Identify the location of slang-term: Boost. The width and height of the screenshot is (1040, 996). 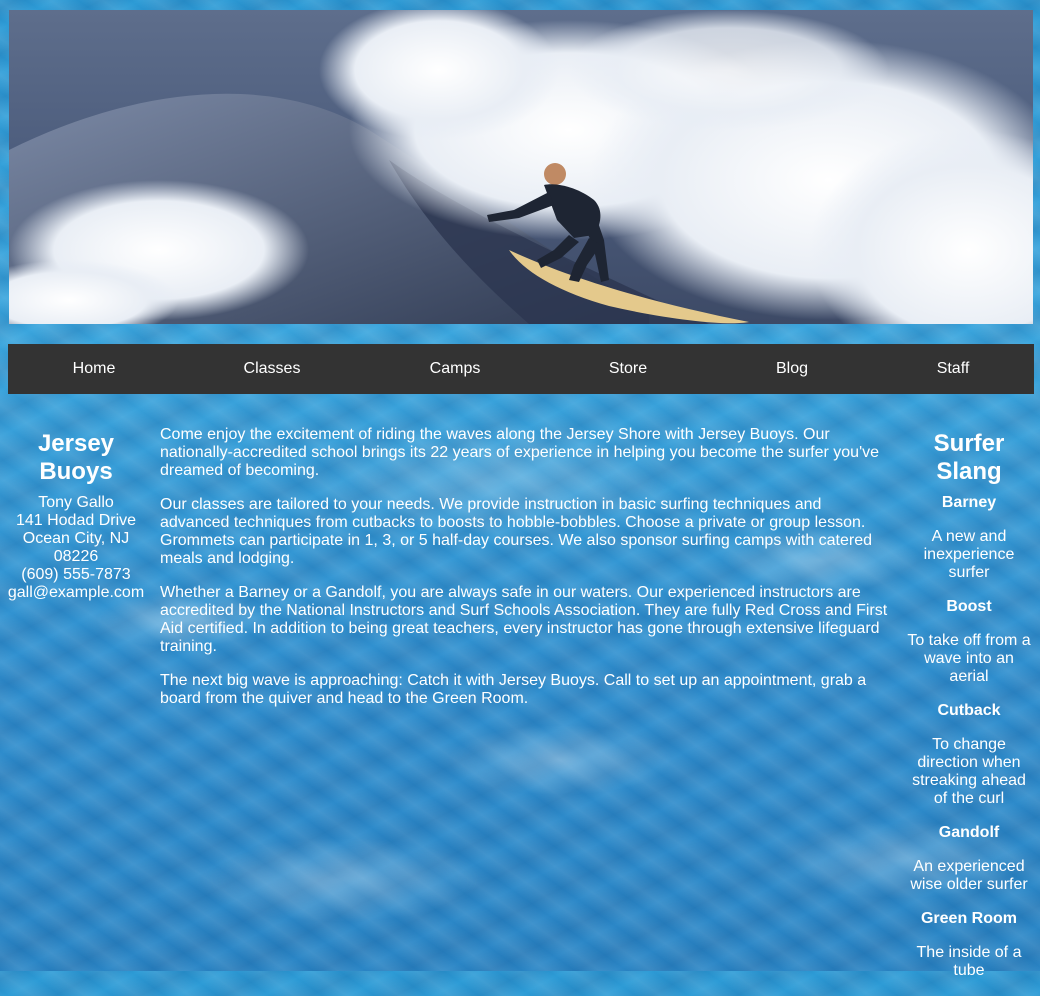
(969, 606).